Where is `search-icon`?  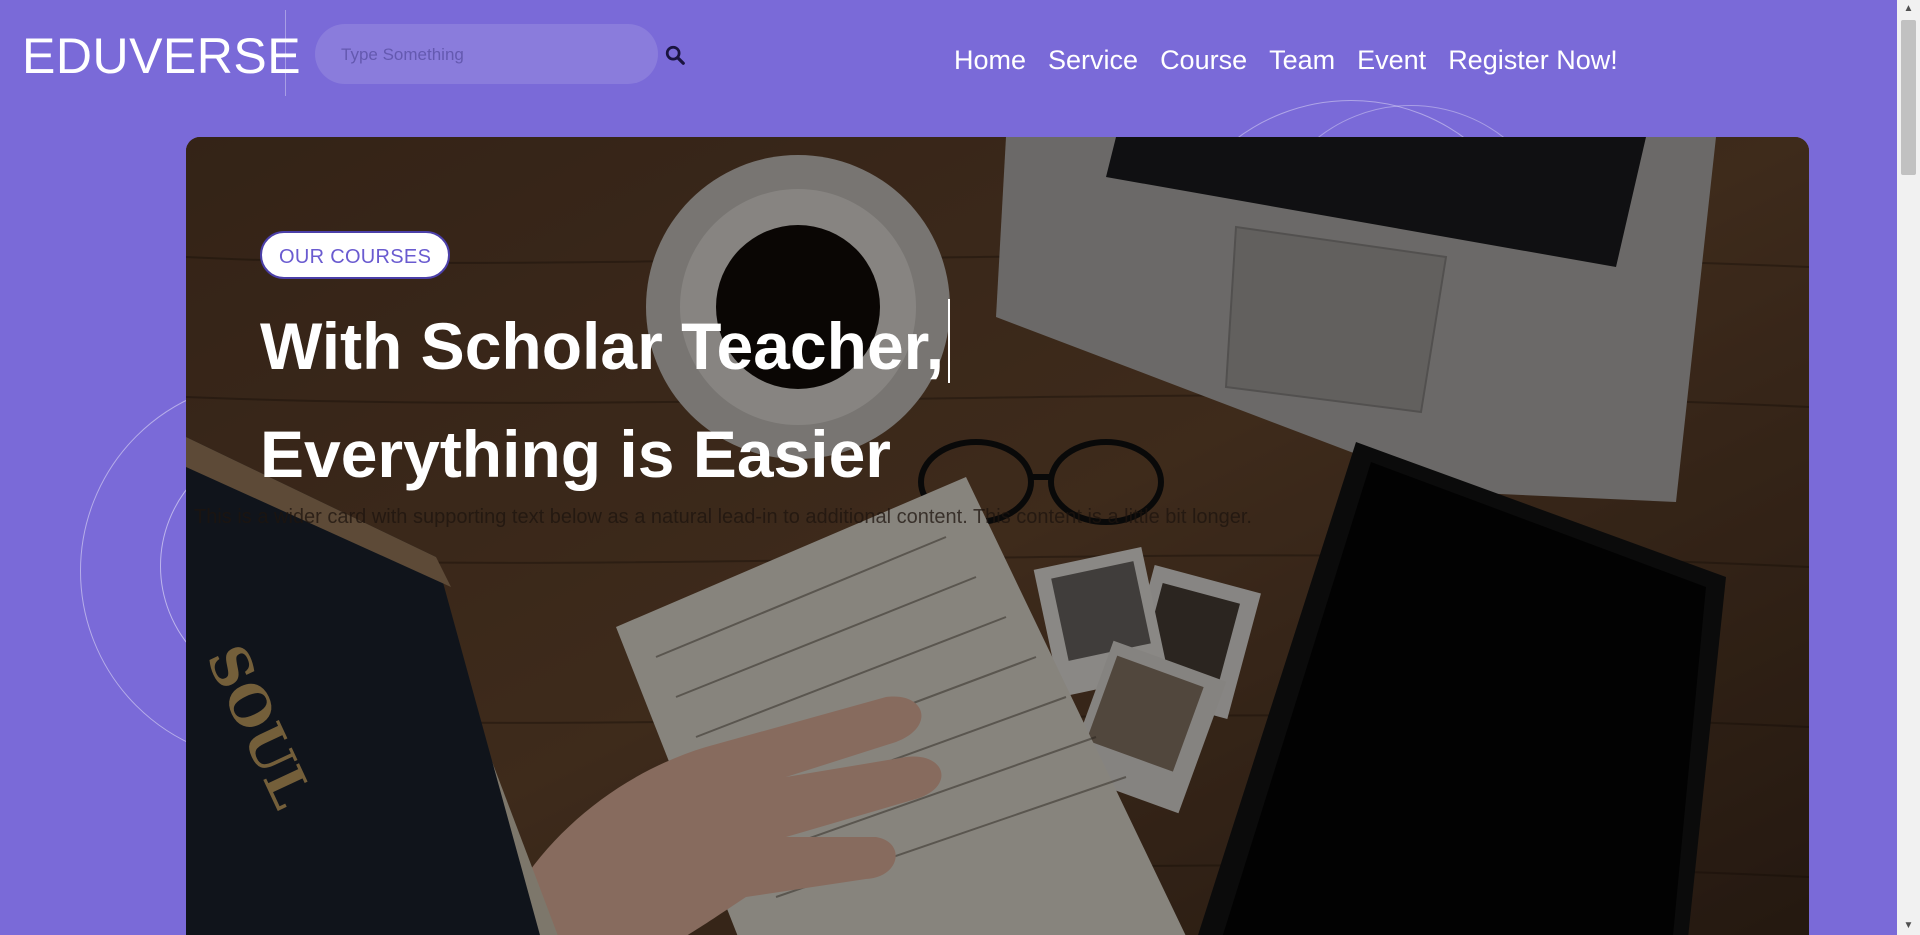 search-icon is located at coordinates (675, 55).